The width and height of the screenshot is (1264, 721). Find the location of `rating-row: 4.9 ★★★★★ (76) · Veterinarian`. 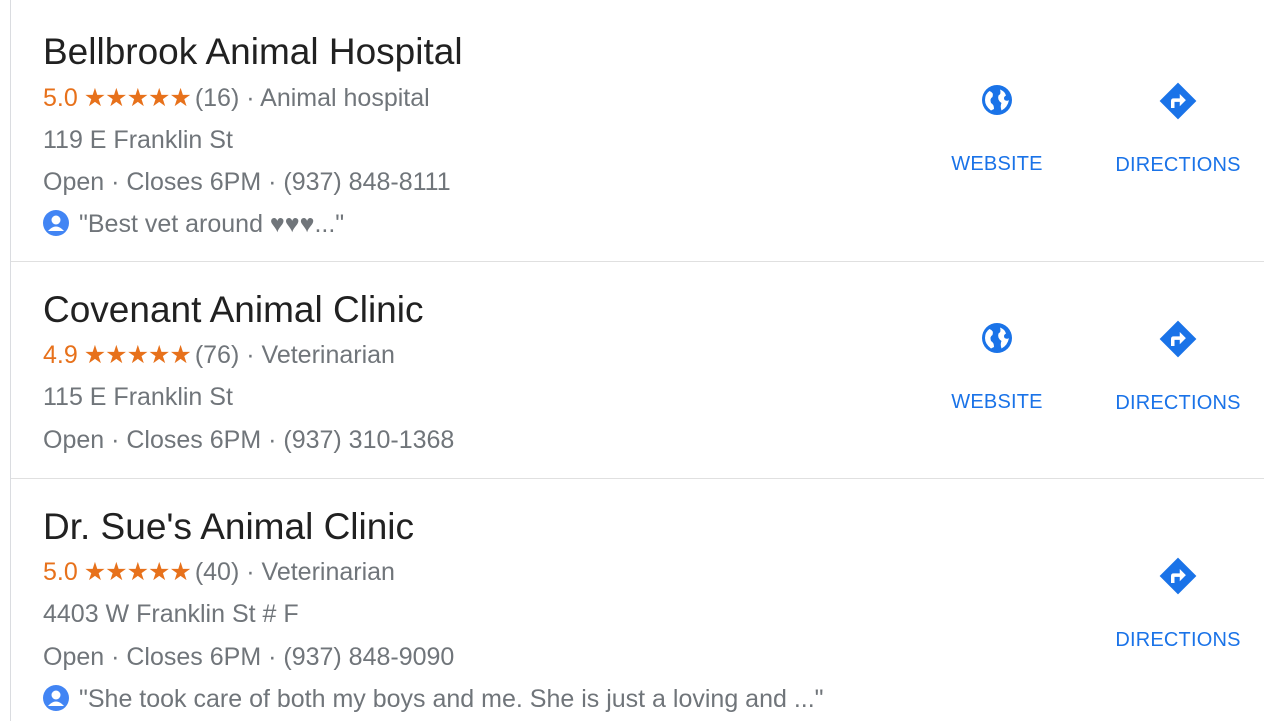

rating-row: 4.9 ★★★★★ (76) · Veterinarian is located at coordinates (219, 355).